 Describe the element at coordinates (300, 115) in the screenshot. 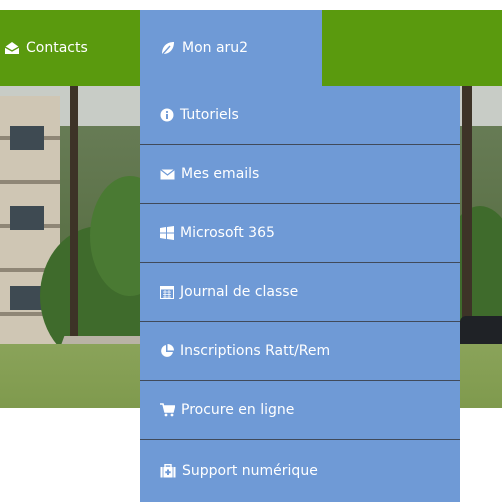

I see `menu-item-tutoriels: Tutoriels` at that location.